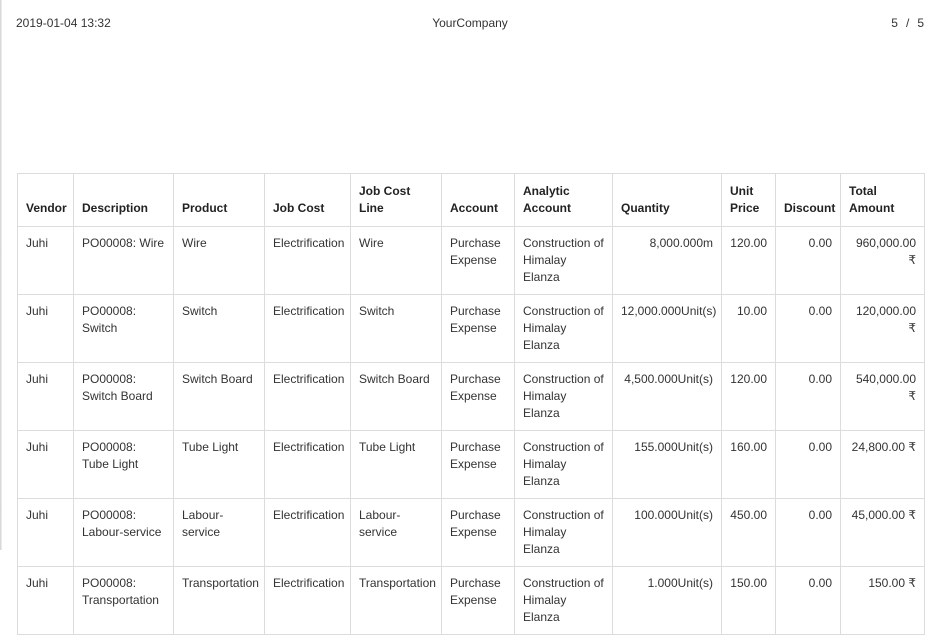 The height and width of the screenshot is (635, 936). Describe the element at coordinates (882, 200) in the screenshot. I see `col-total-amount: Total Amount` at that location.